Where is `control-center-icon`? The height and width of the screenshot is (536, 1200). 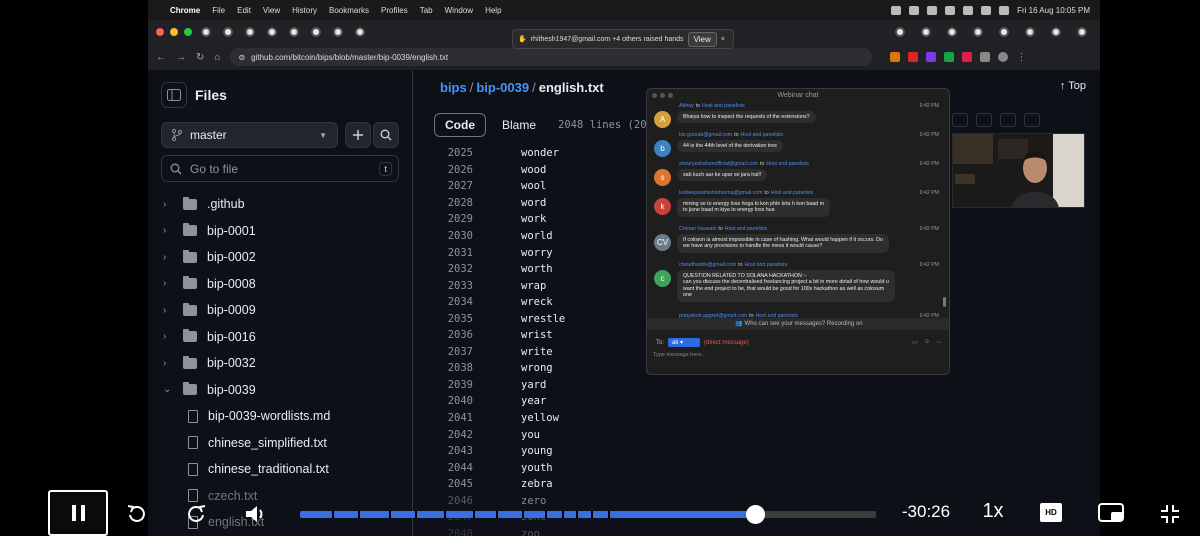 control-center-icon is located at coordinates (1004, 10).